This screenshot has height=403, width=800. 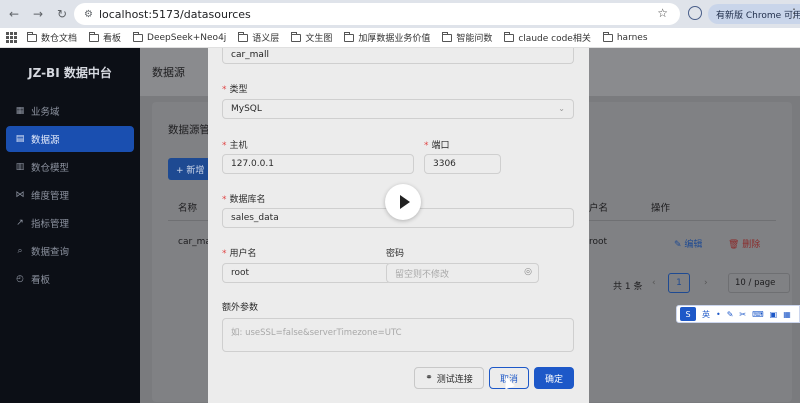 I want to click on password-input: 留空则不修改 ◎, so click(x=462, y=273).